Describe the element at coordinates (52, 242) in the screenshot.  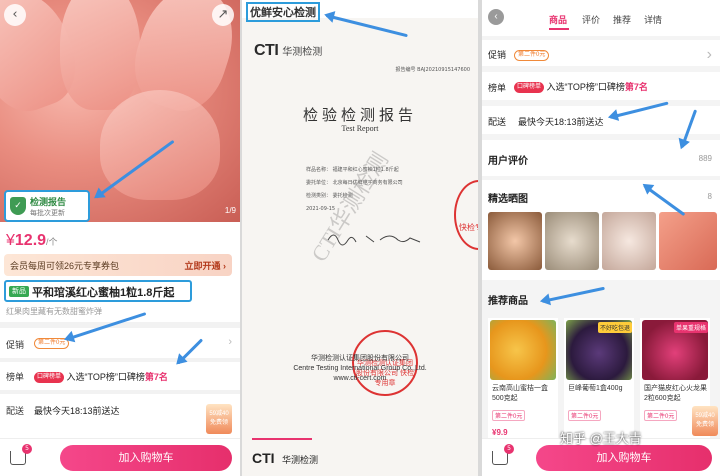
I see `price-unit: /个` at that location.